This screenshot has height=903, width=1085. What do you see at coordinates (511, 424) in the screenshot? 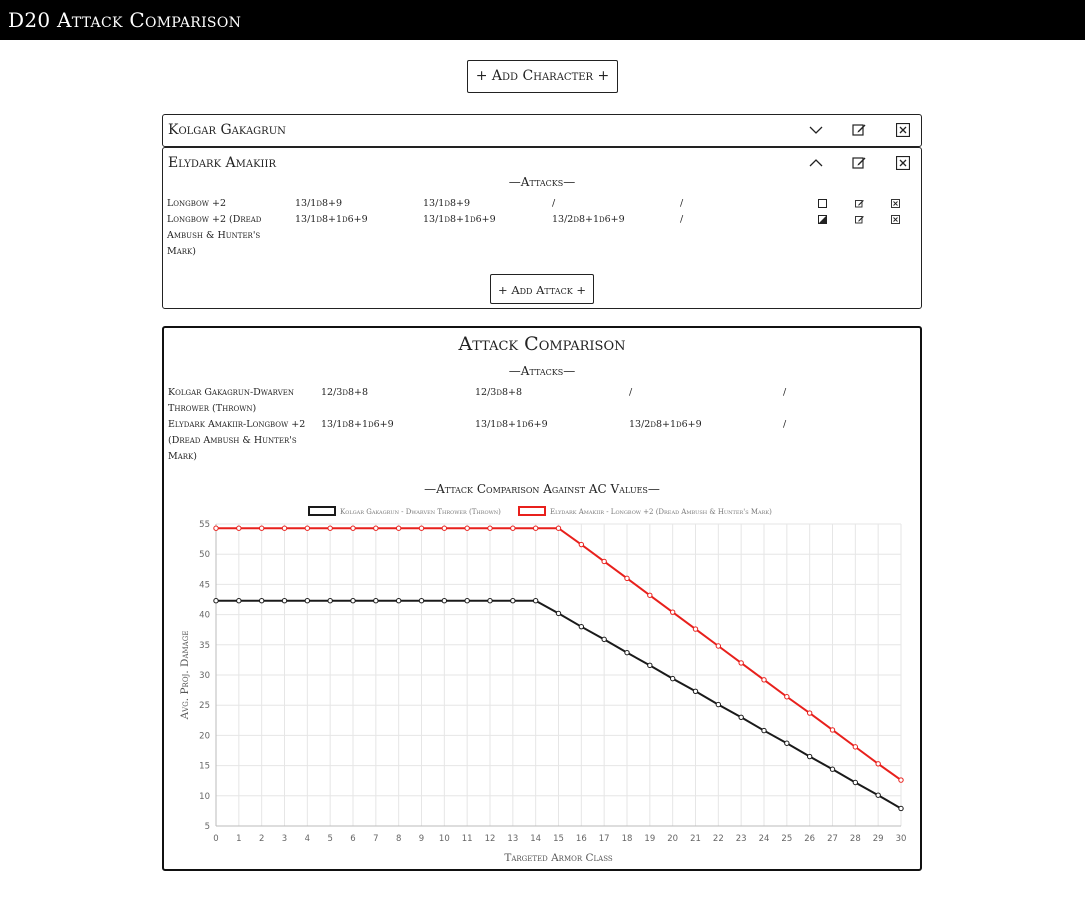
I see `comparison-col-2: 13/1d8+1d6+9` at bounding box center [511, 424].